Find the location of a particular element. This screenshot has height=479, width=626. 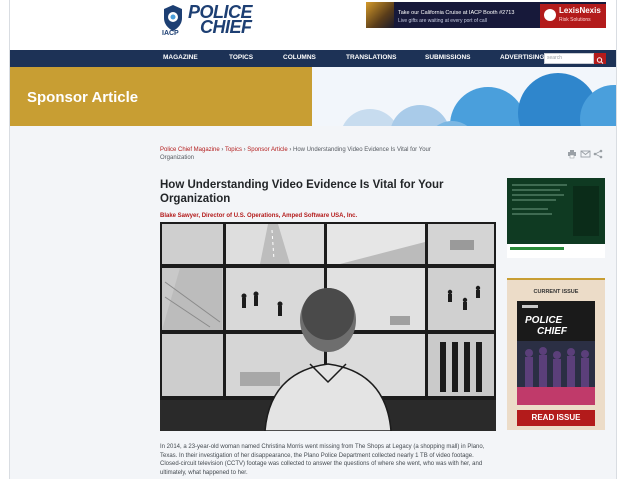

ad-footer-bar is located at coordinates (537, 248).